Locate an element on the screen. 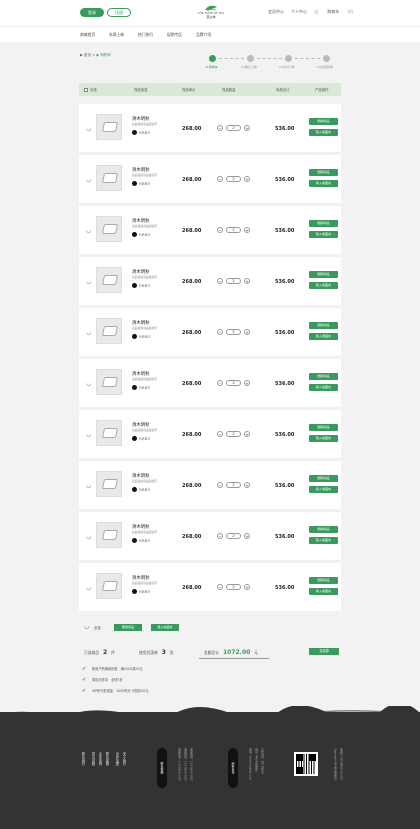  promo-check-icon: ✔ is located at coordinates (84, 679).